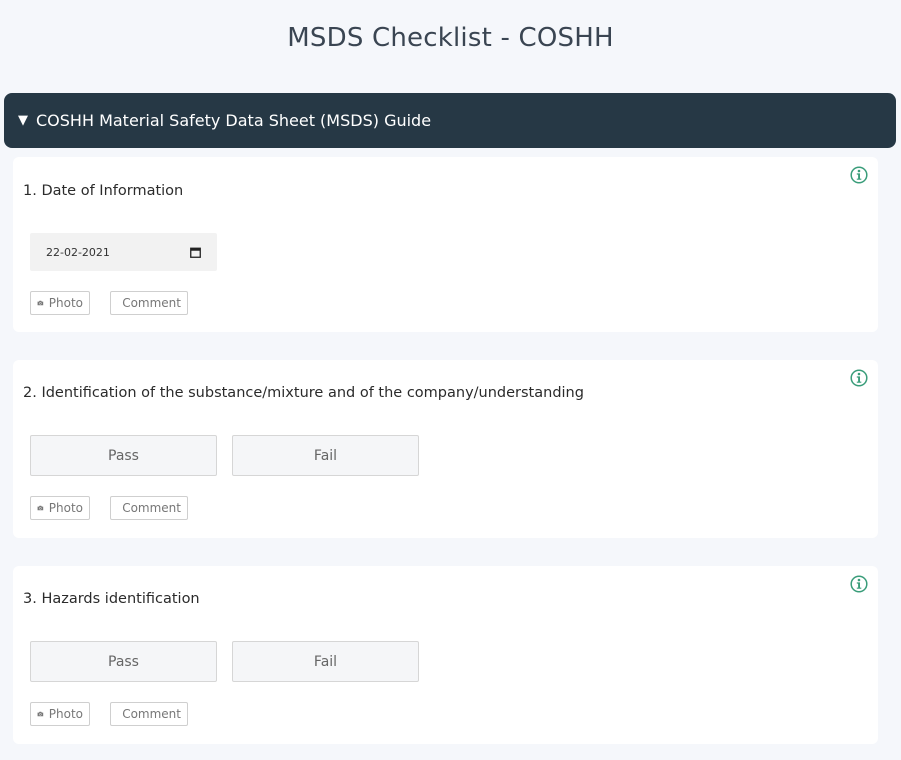 This screenshot has width=901, height=760. I want to click on question-label: 1. Date of Information, so click(103, 191).